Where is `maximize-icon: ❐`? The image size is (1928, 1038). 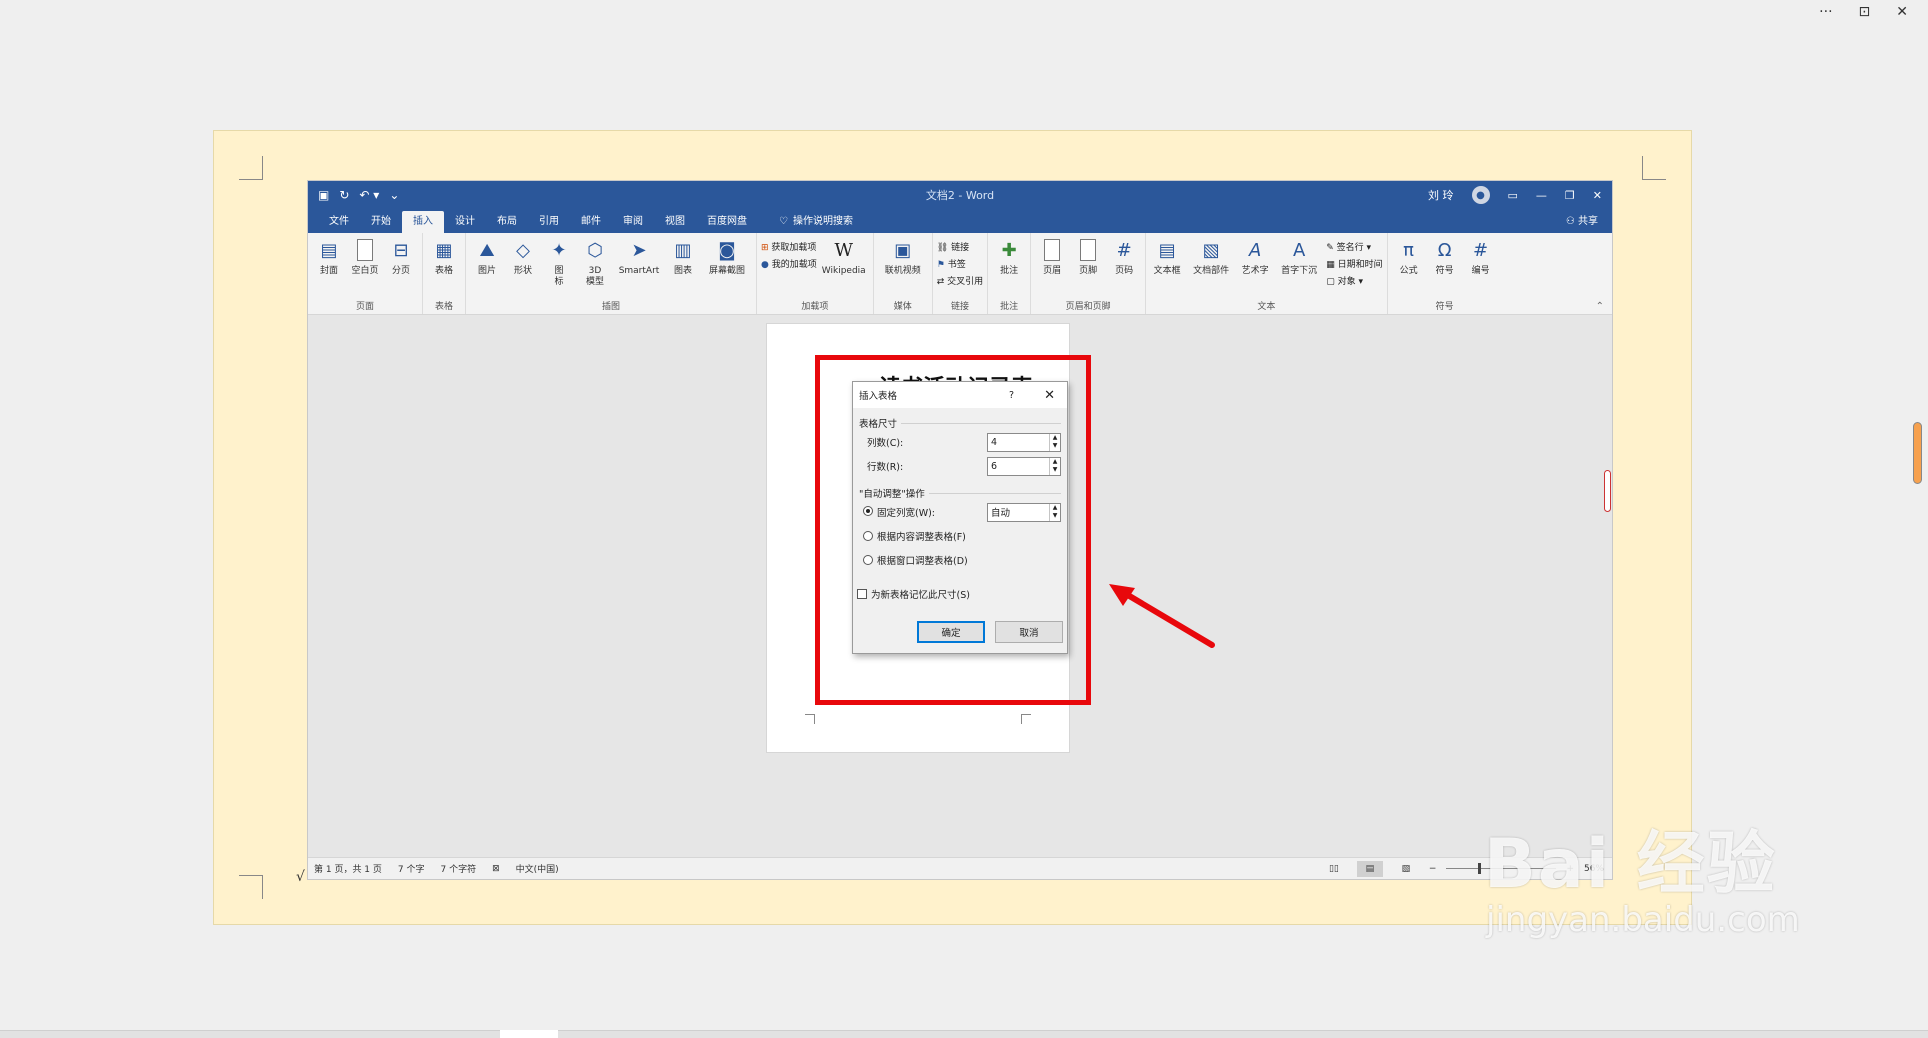 maximize-icon: ❐ is located at coordinates (1570, 195).